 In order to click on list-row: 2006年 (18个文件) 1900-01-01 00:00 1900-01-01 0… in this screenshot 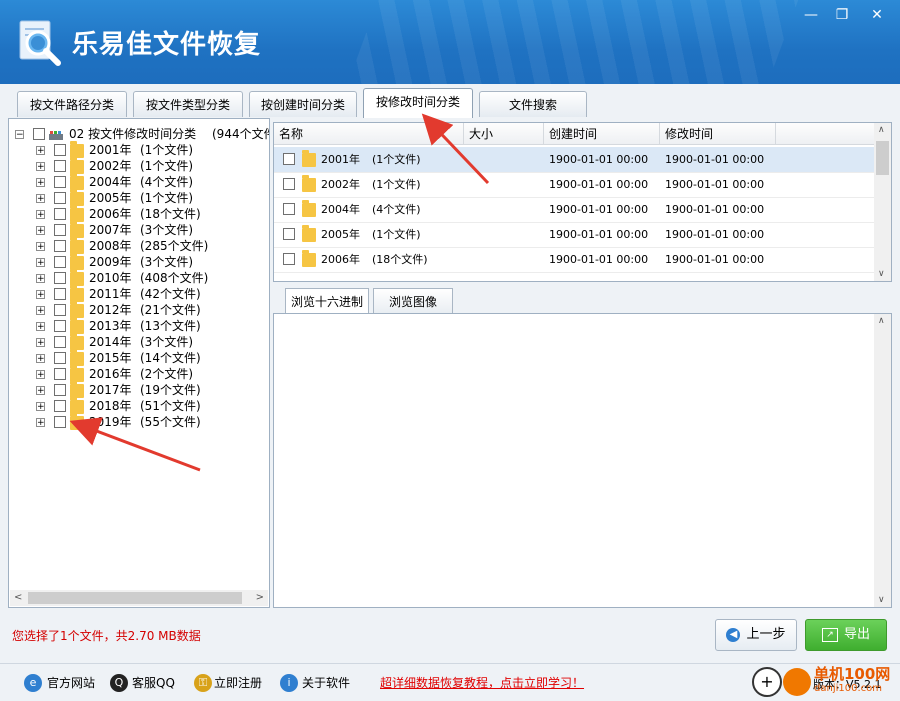, I will do `click(574, 260)`.